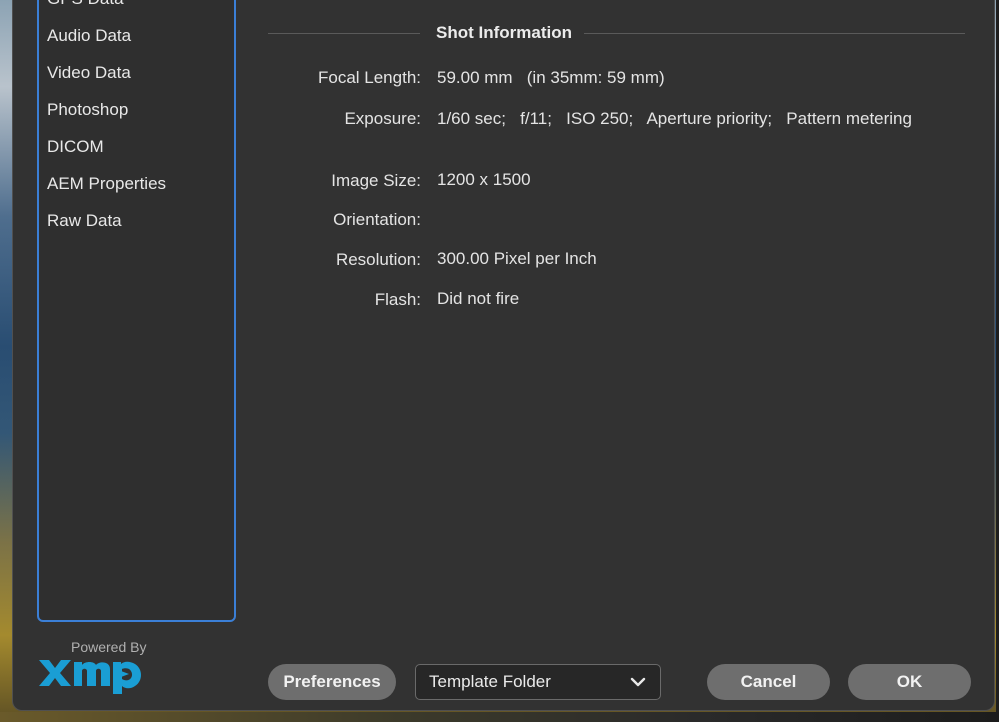 The height and width of the screenshot is (722, 999). I want to click on chevron-down-icon, so click(638, 682).